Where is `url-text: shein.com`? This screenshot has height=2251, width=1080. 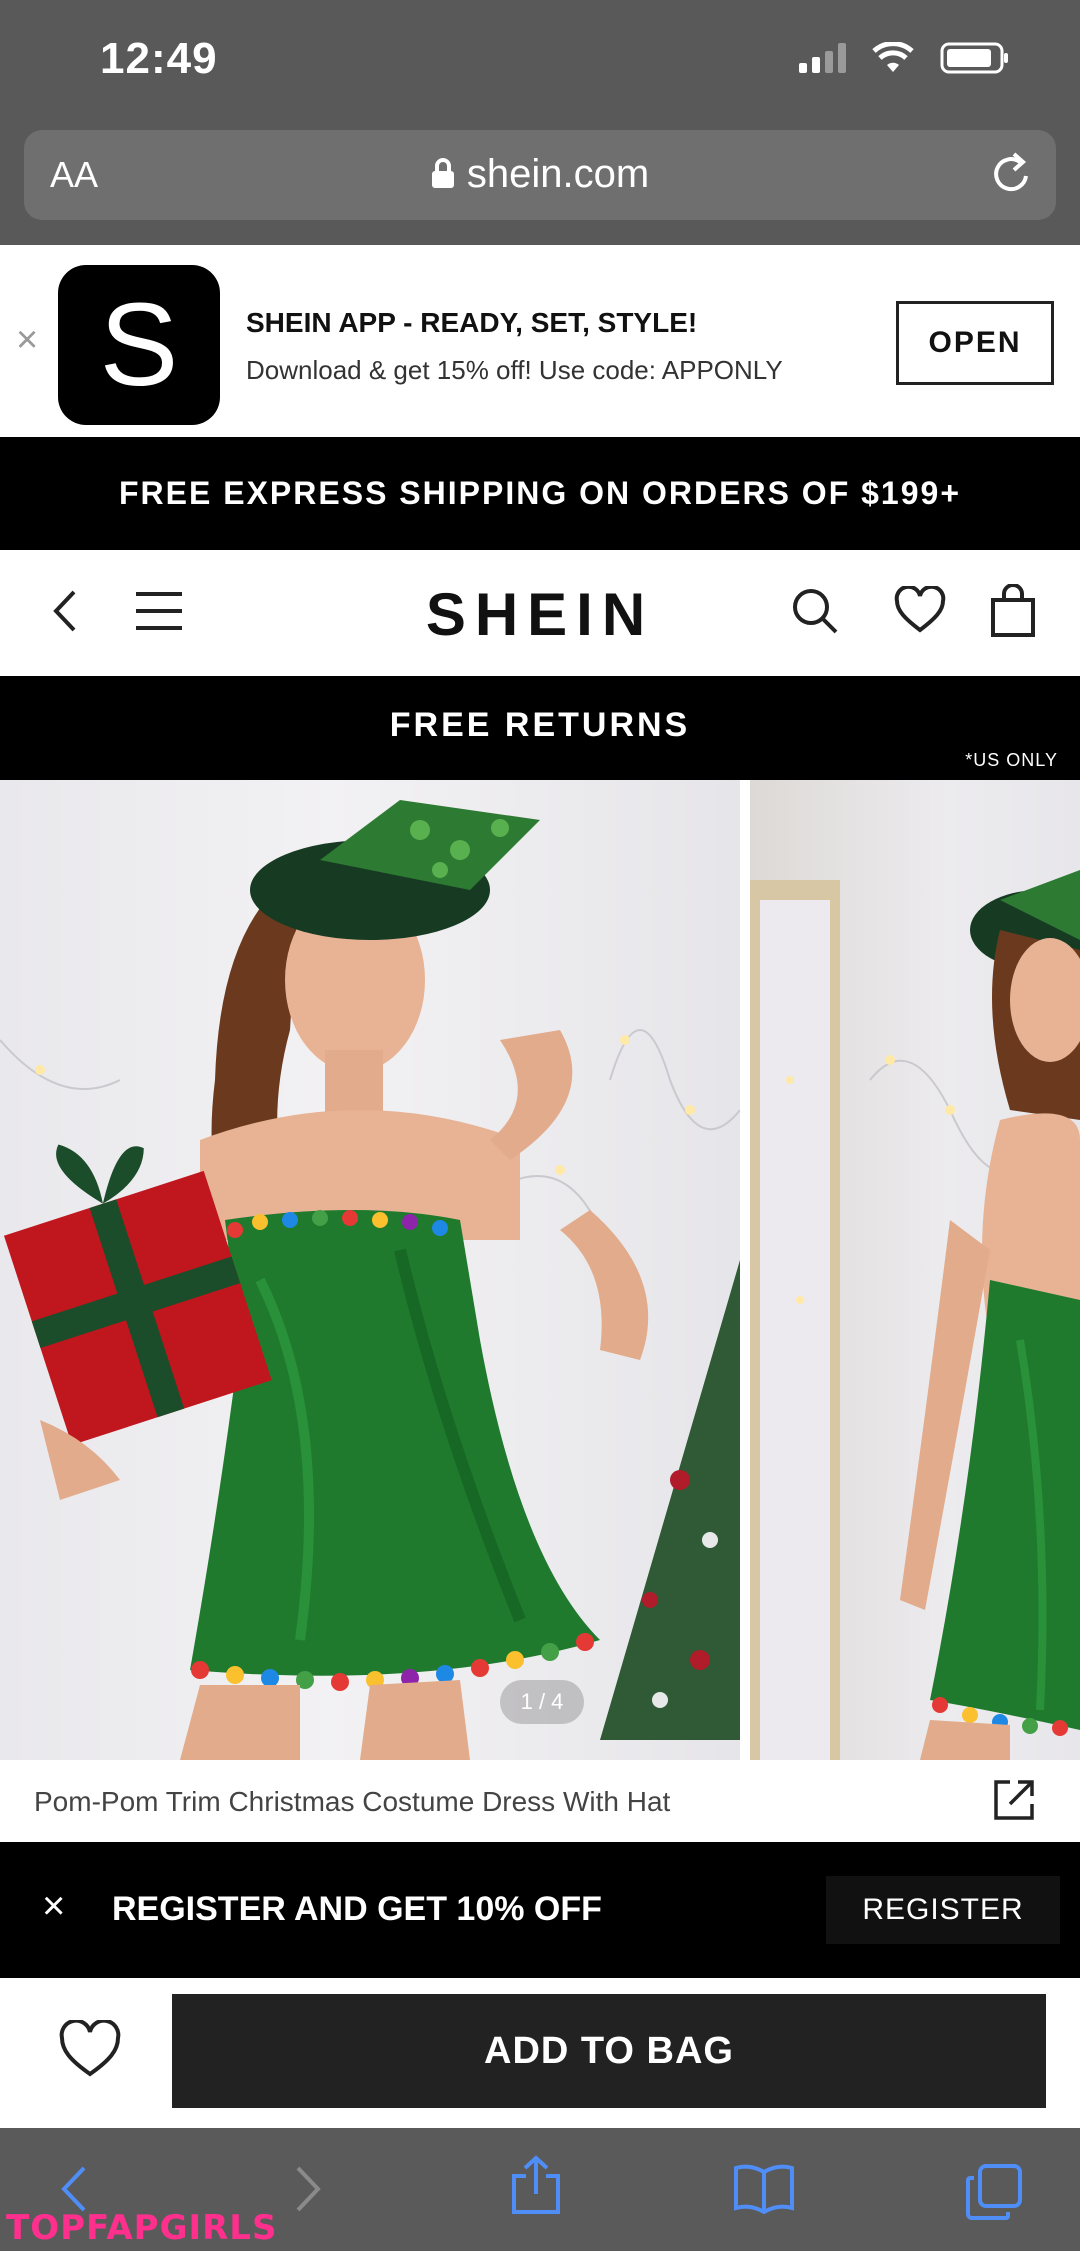 url-text: shein.com is located at coordinates (558, 174).